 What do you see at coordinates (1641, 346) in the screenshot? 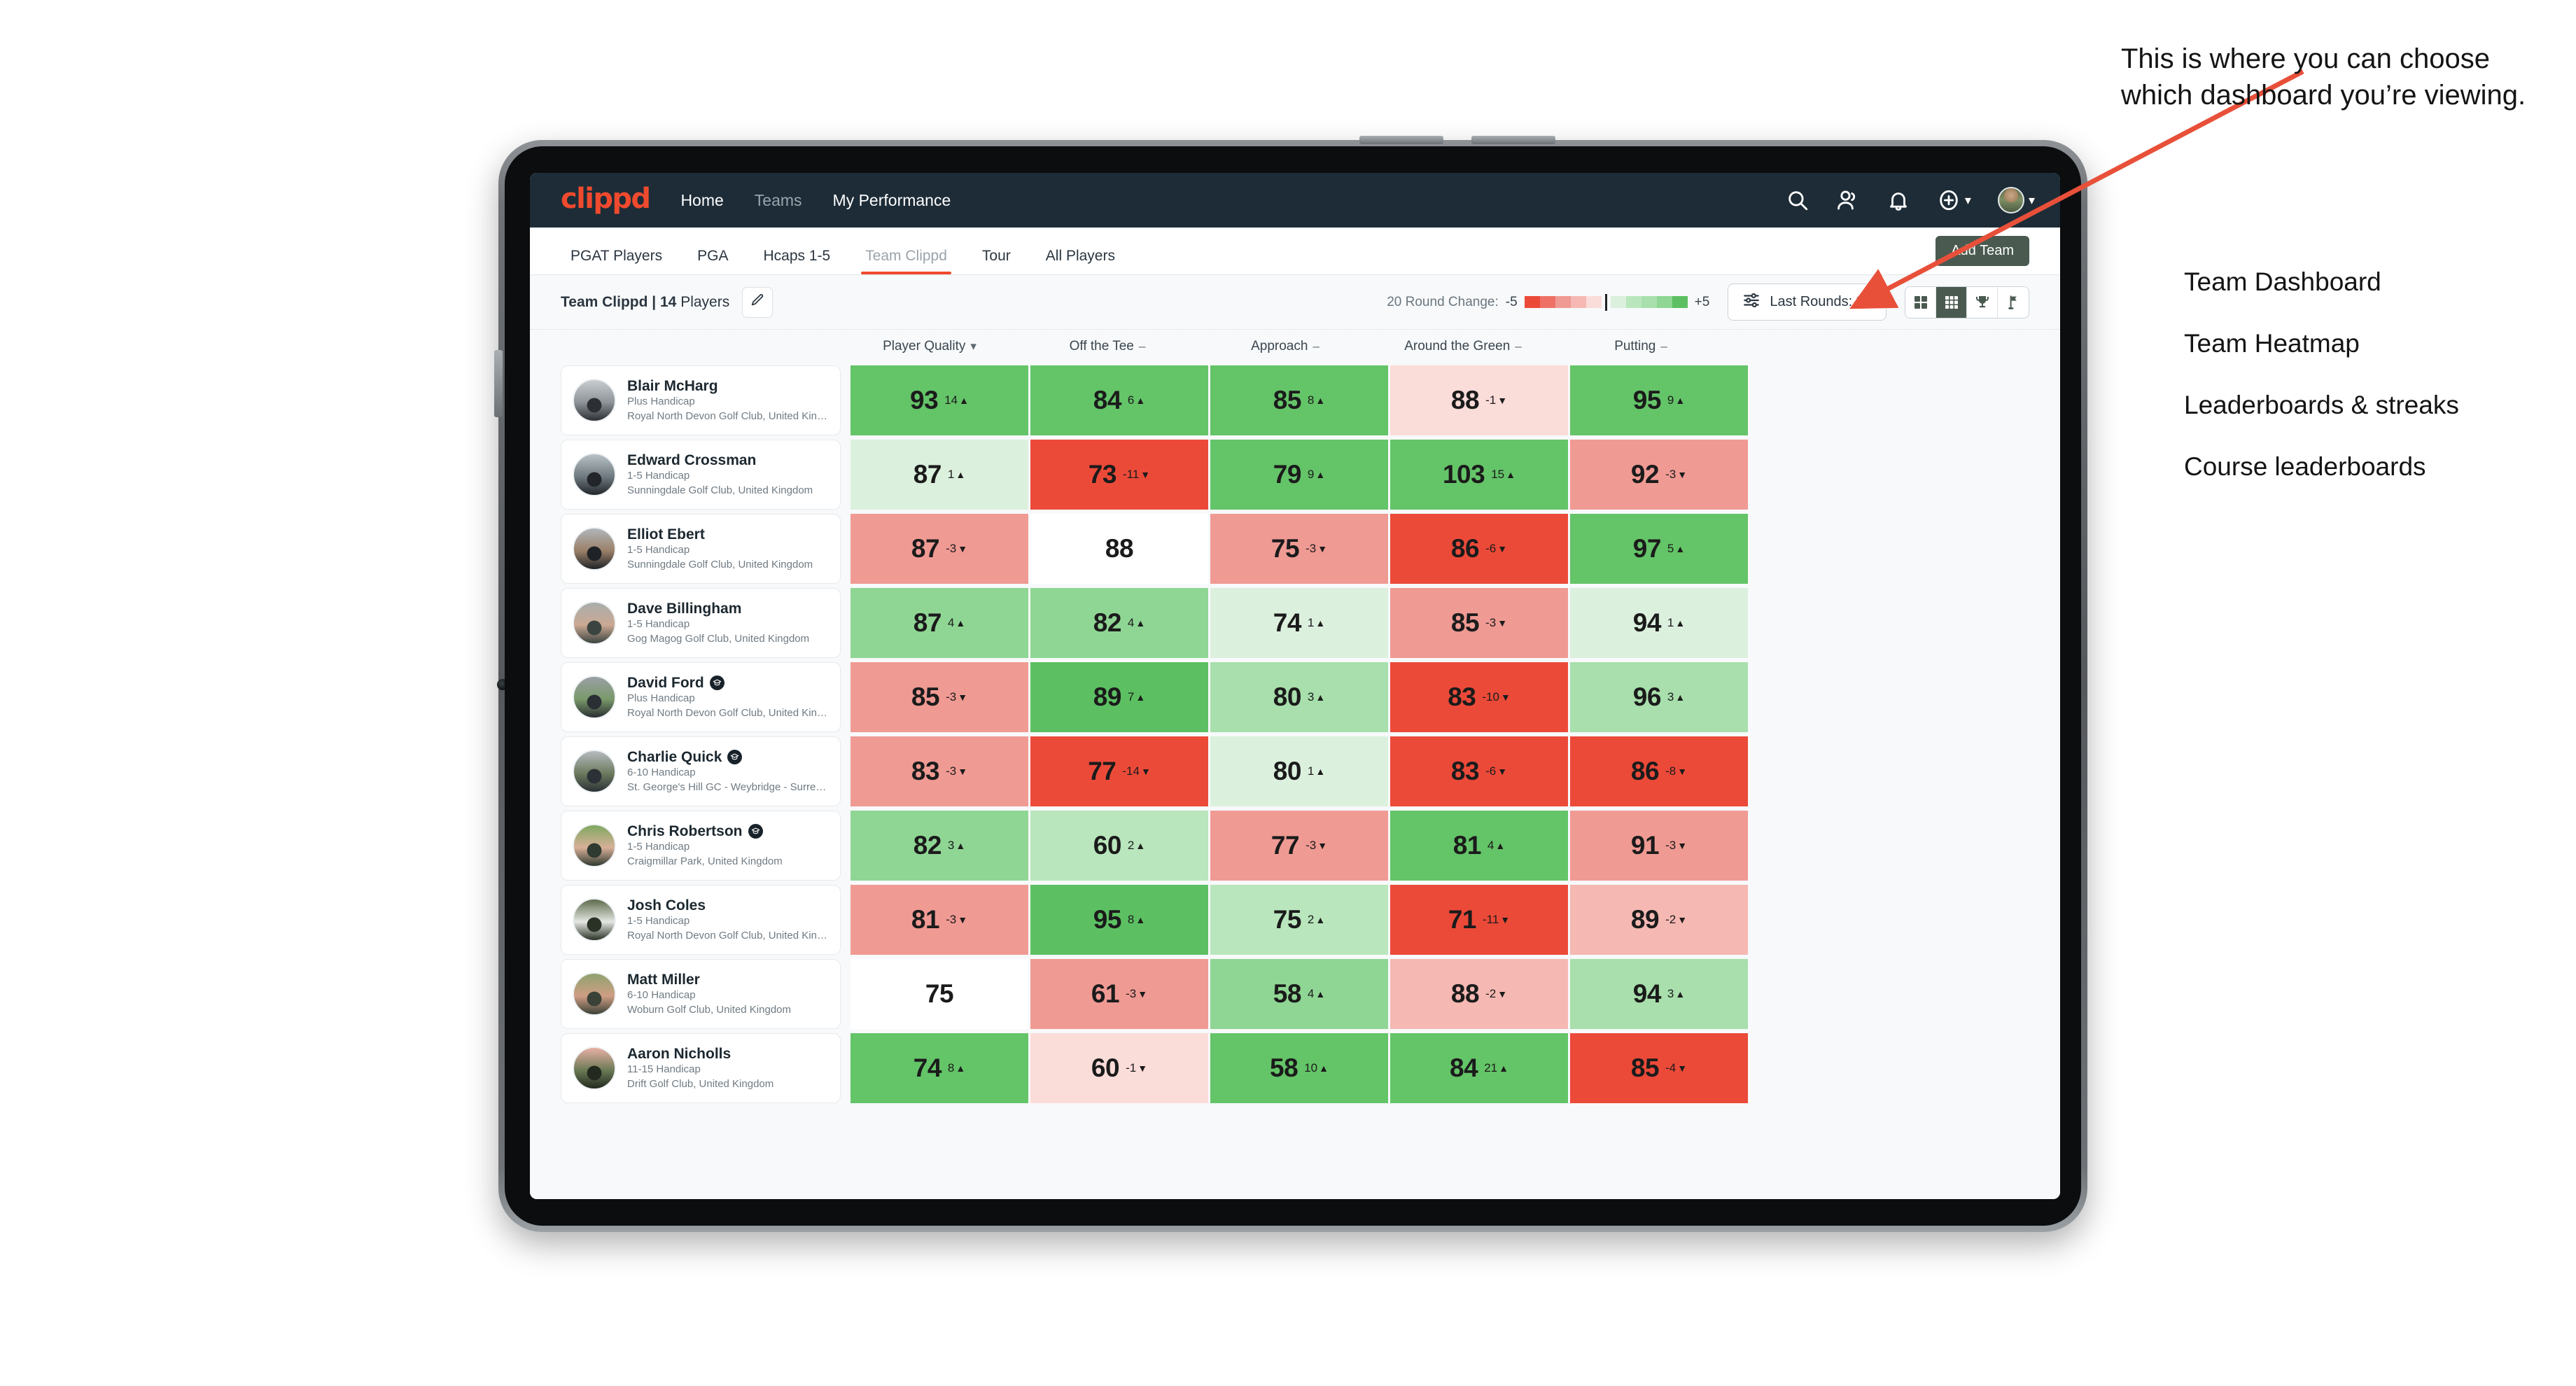
I see `column-header-putting: Putting –` at bounding box center [1641, 346].